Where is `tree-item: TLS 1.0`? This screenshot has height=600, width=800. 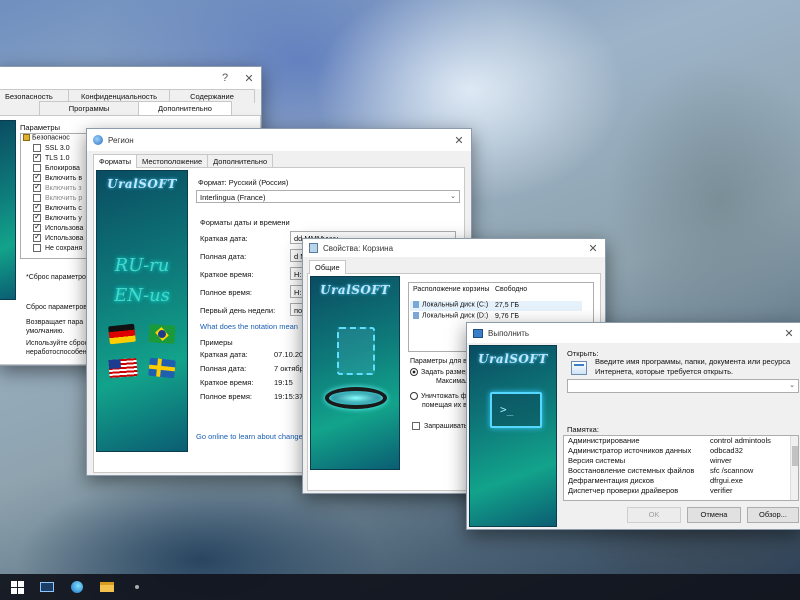
tree-item: TLS 1.0 is located at coordinates (54, 158).